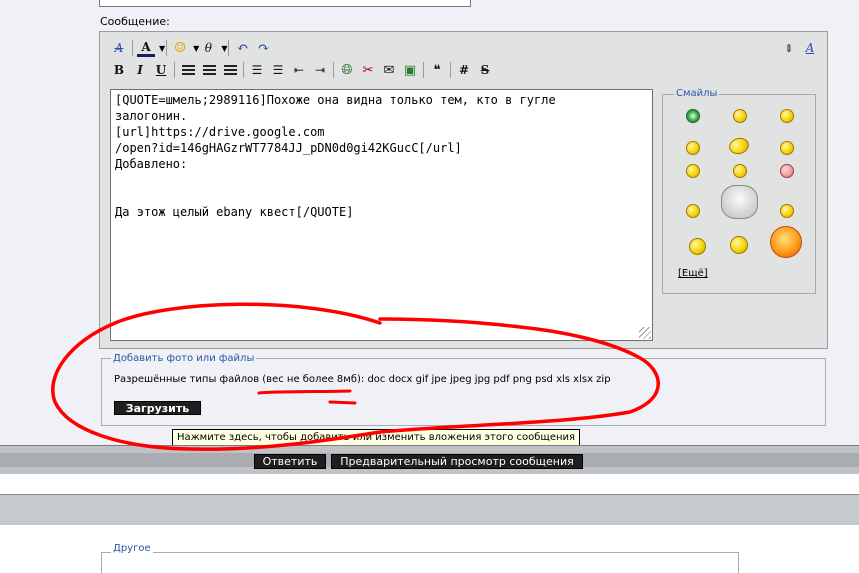 The image size is (859, 573). What do you see at coordinates (263, 48) in the screenshot?
I see `redo-icon: ↷` at bounding box center [263, 48].